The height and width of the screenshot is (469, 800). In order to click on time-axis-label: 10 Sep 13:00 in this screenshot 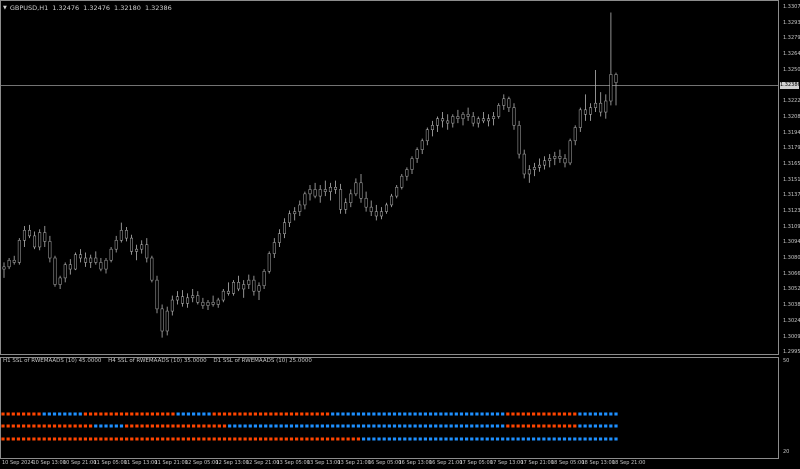, I will do `click(49, 463)`.